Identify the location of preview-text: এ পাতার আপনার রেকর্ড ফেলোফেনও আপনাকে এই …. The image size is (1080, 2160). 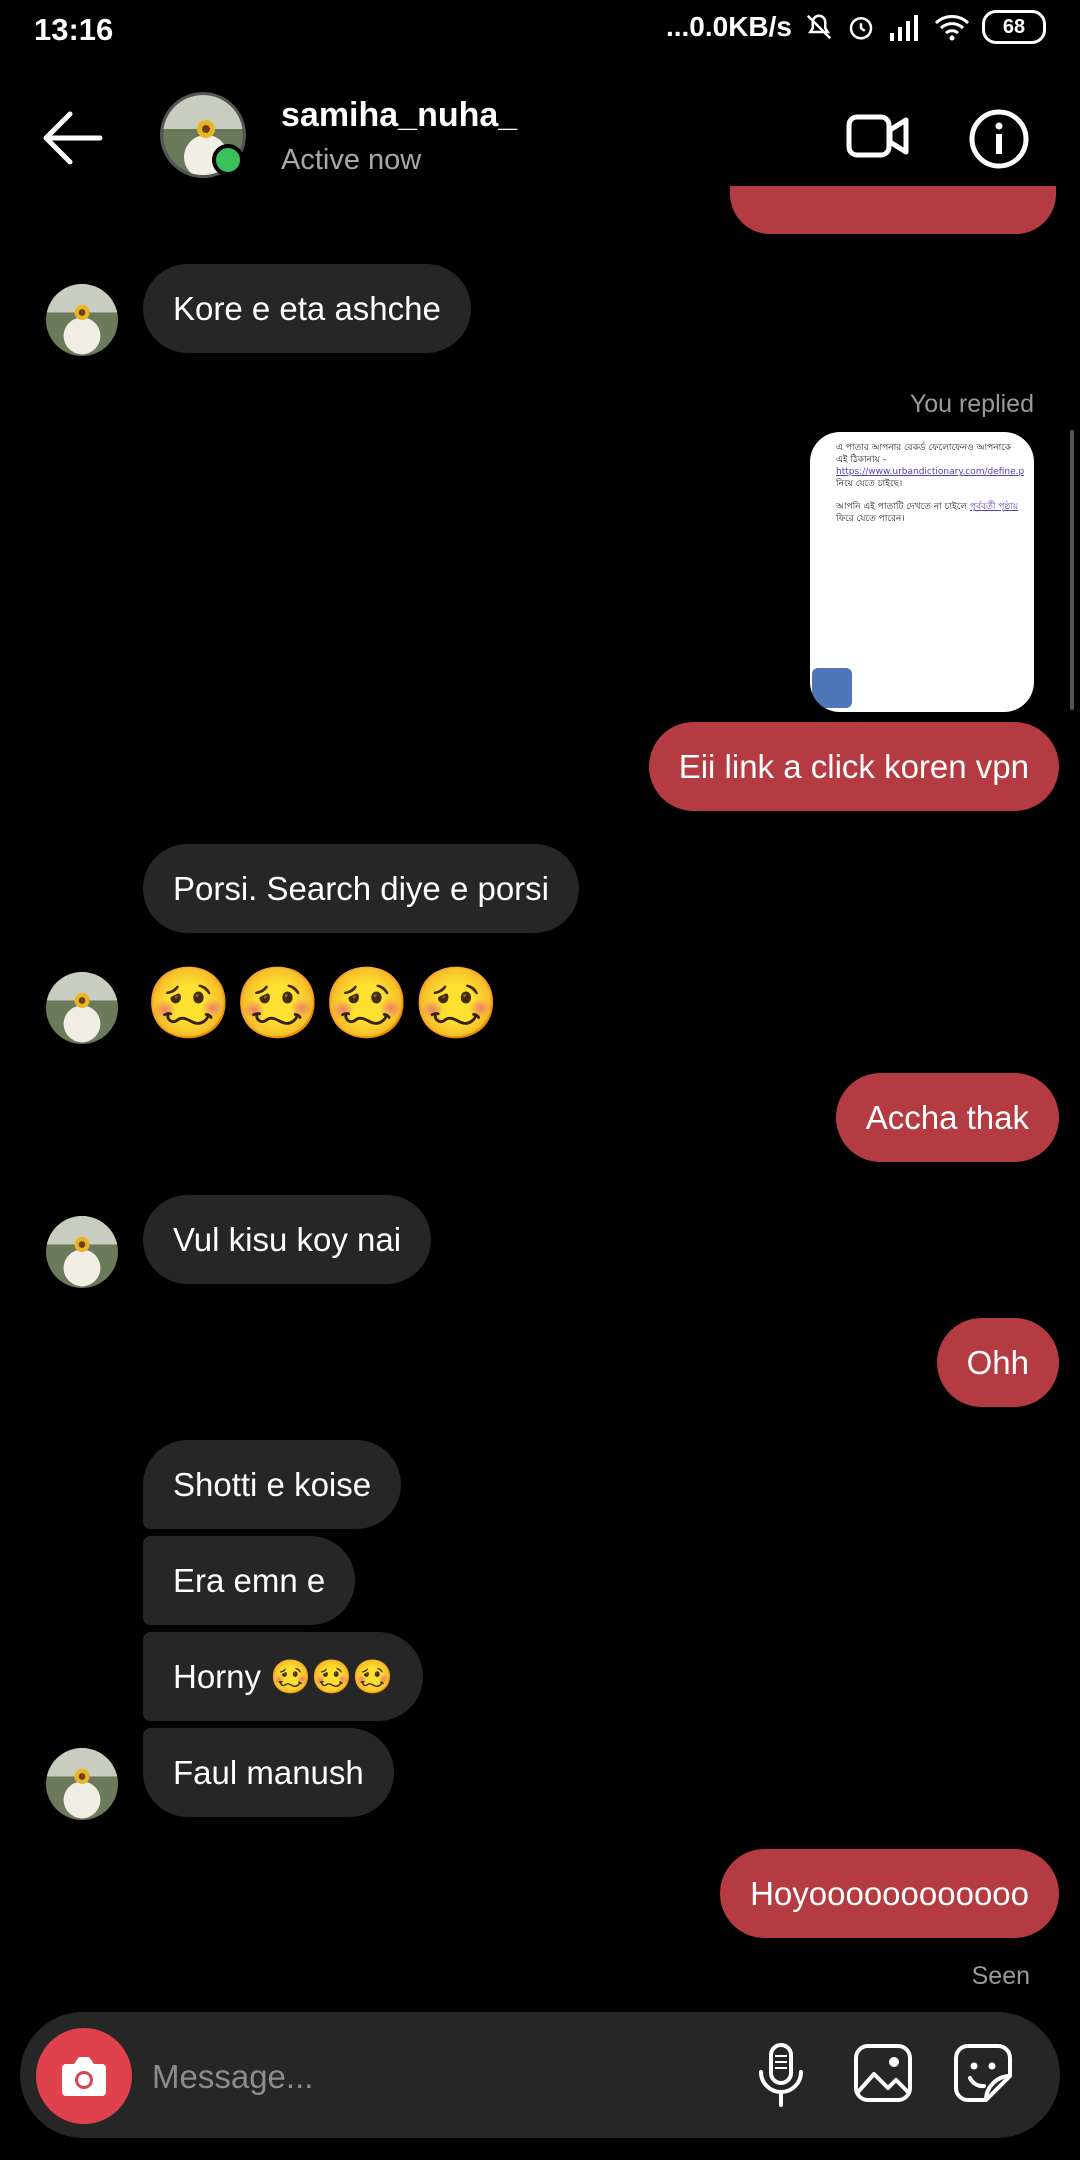
(924, 454).